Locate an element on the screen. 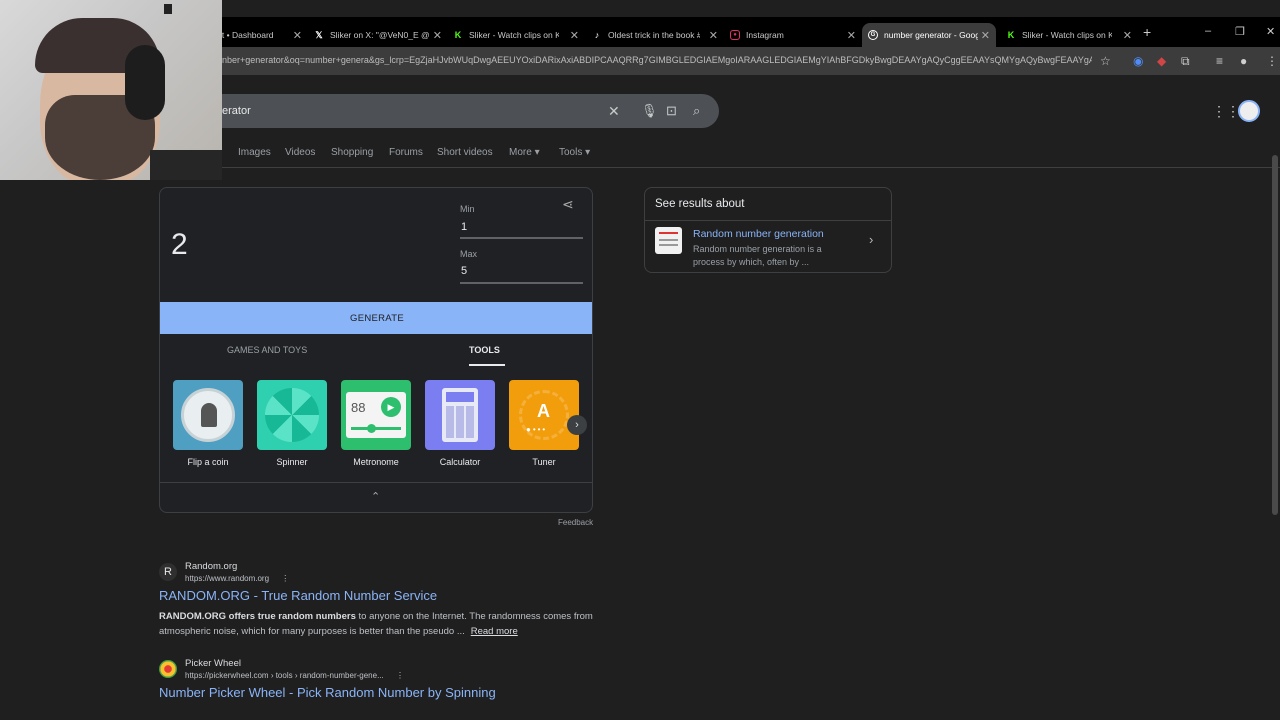 The width and height of the screenshot is (1280, 720). tab-google-active: G number generator - Goog ✕ is located at coordinates (929, 35).